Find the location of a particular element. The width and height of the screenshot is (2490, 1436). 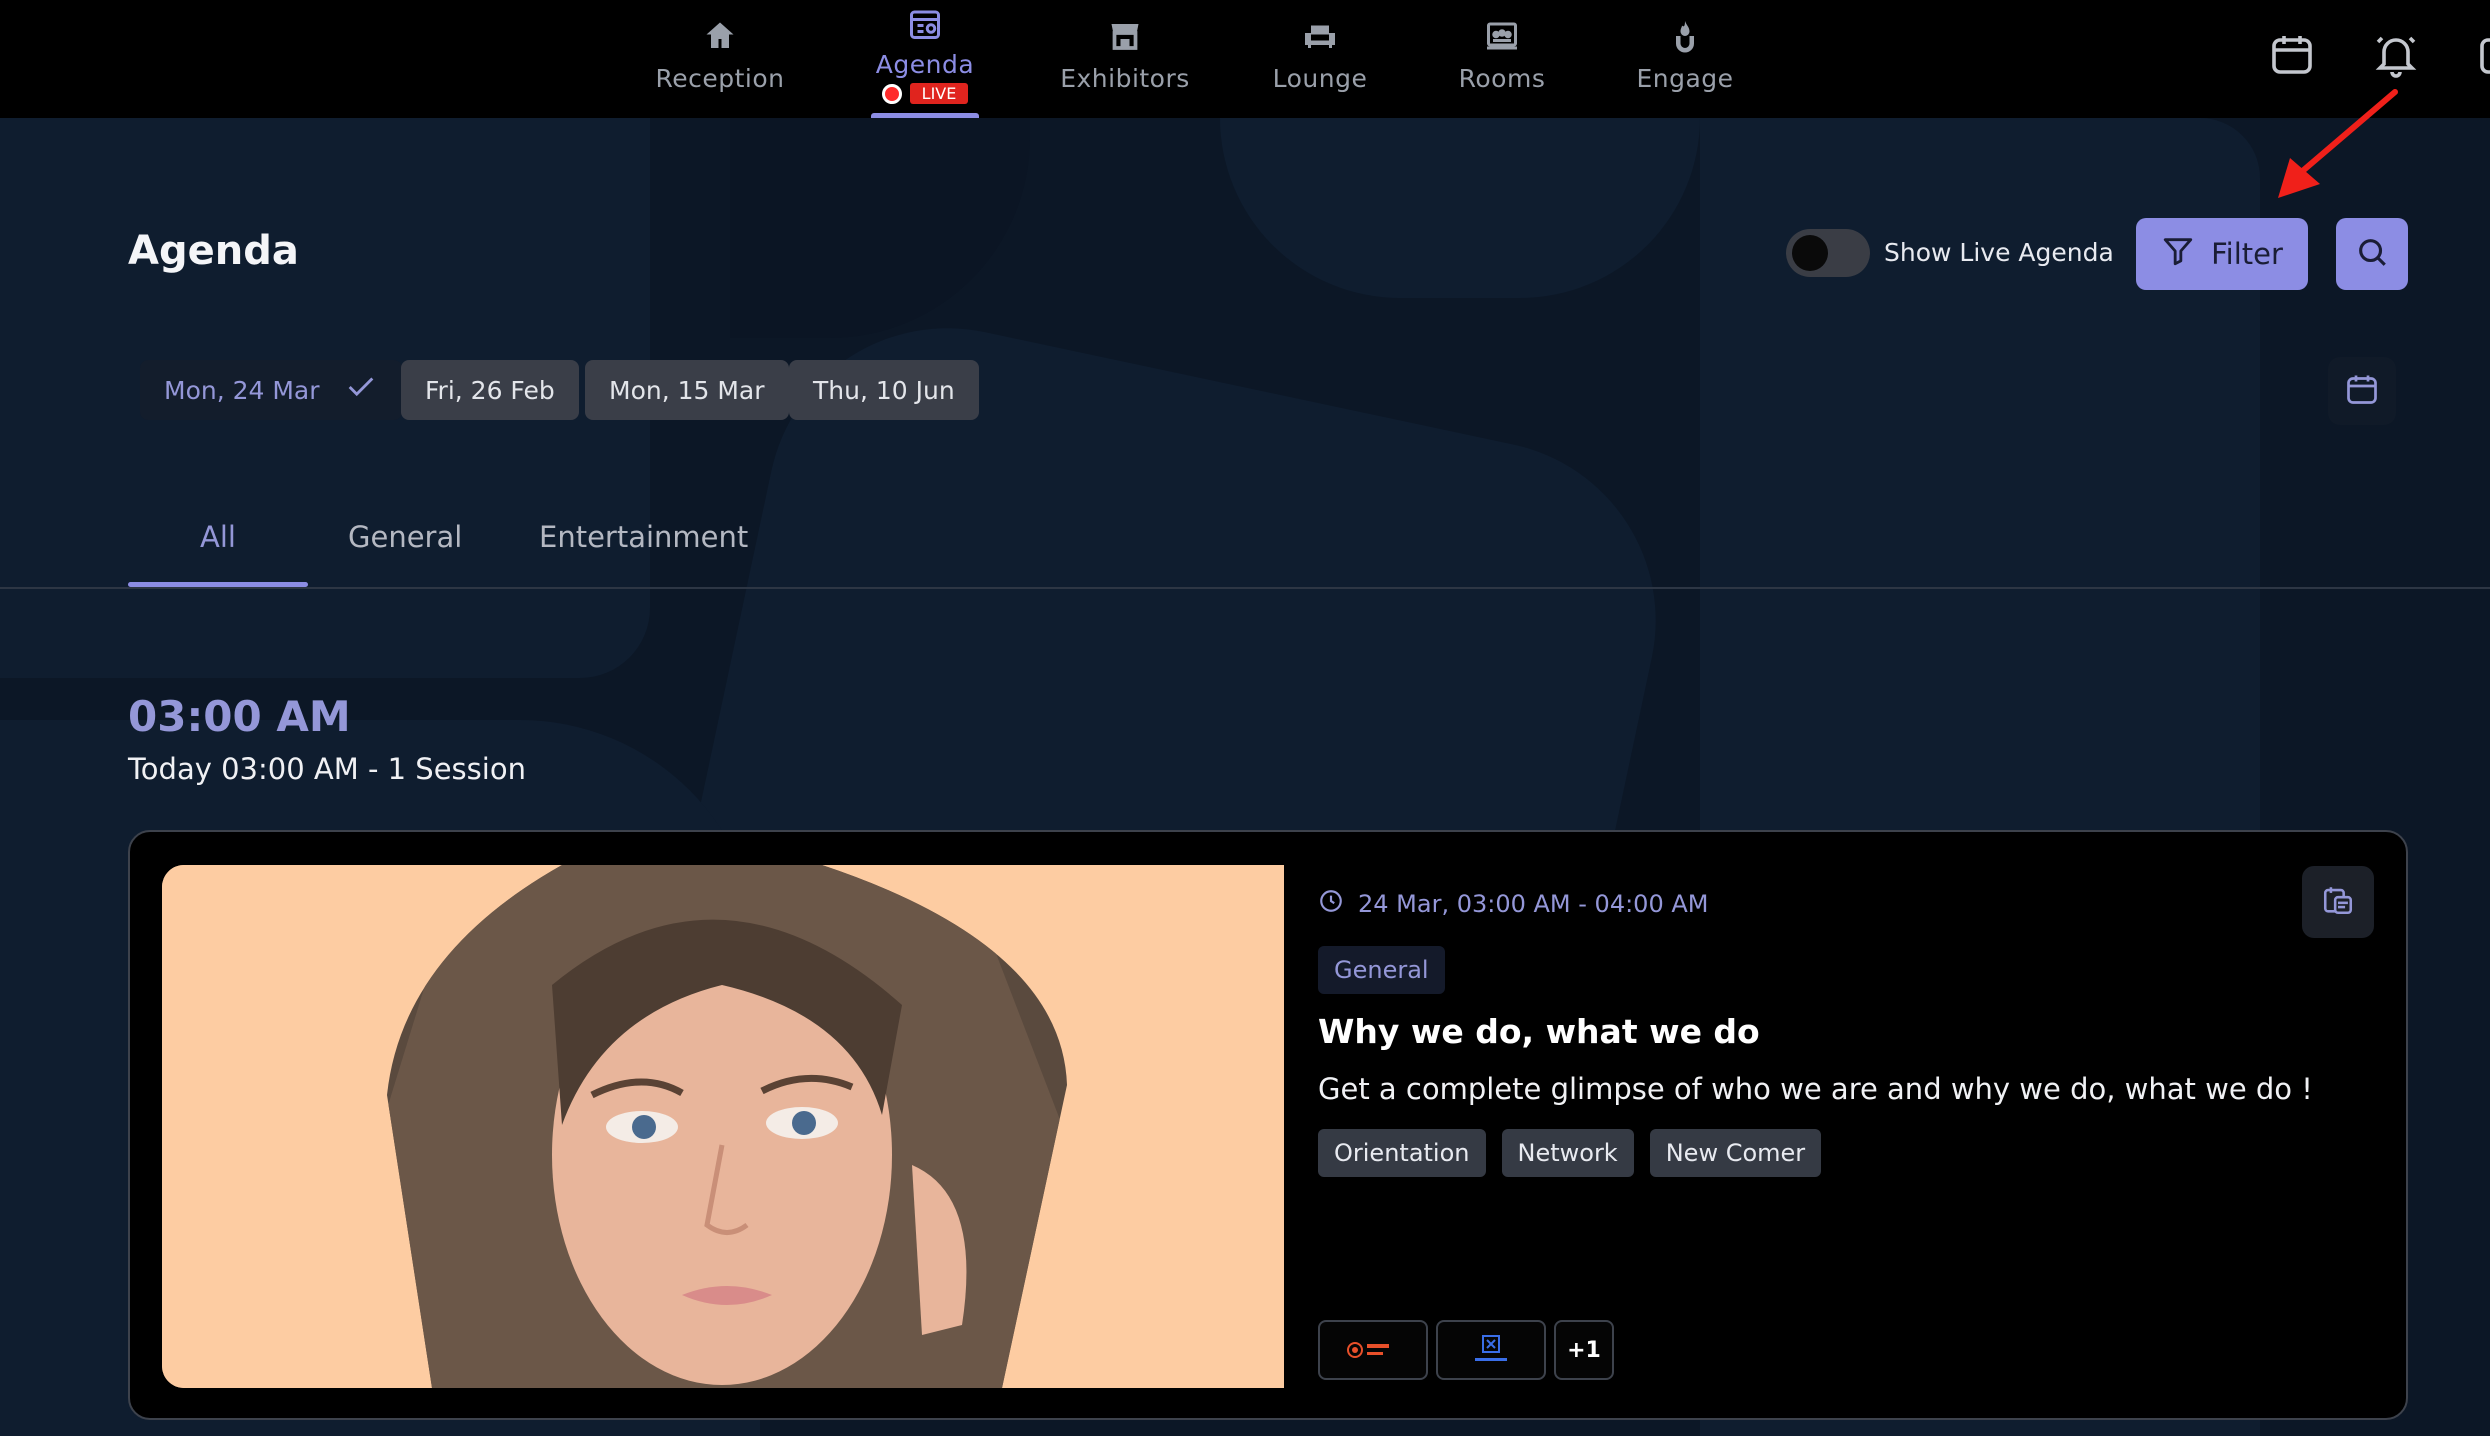

session-sponsors: +1 is located at coordinates (1466, 1350).